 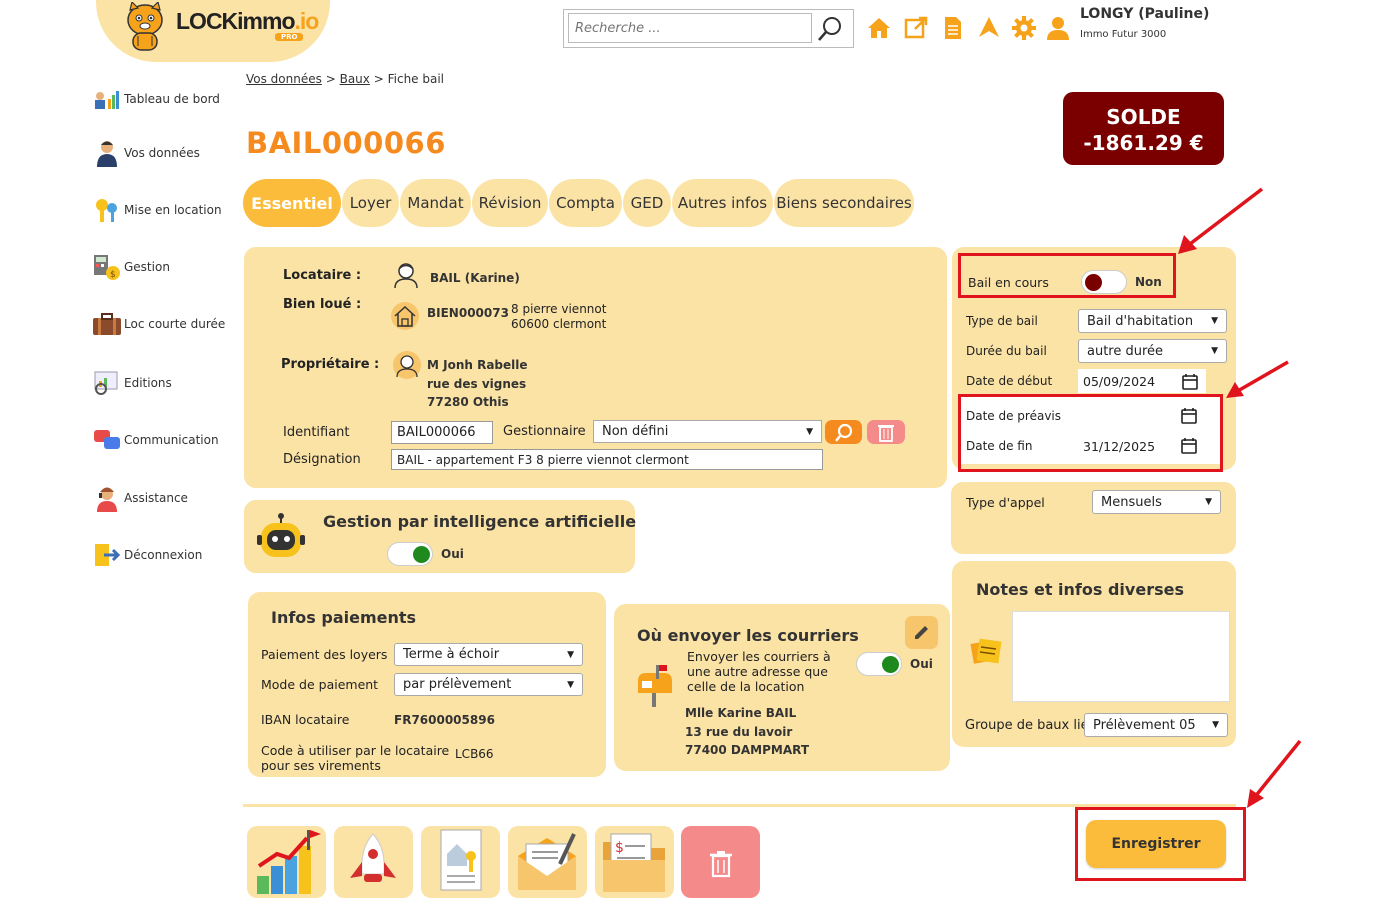 What do you see at coordinates (1123, 34) in the screenshot?
I see `user-company: Immo Futur 3000` at bounding box center [1123, 34].